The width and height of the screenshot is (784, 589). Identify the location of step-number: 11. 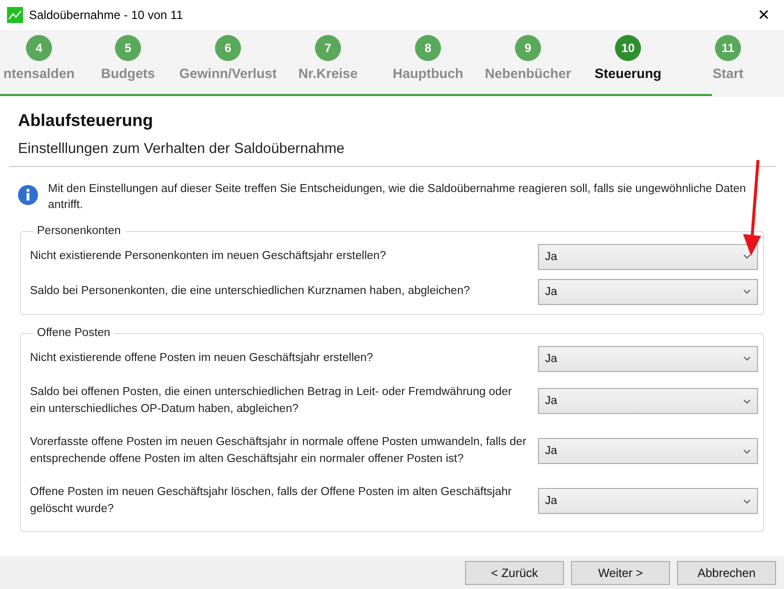
(728, 48).